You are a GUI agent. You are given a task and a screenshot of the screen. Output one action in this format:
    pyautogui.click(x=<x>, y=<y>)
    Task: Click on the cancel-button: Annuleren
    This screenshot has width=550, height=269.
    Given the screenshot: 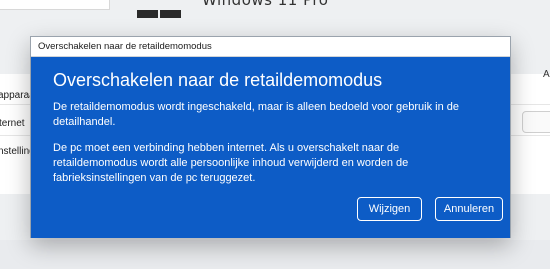 What is the action you would take?
    pyautogui.click(x=469, y=209)
    